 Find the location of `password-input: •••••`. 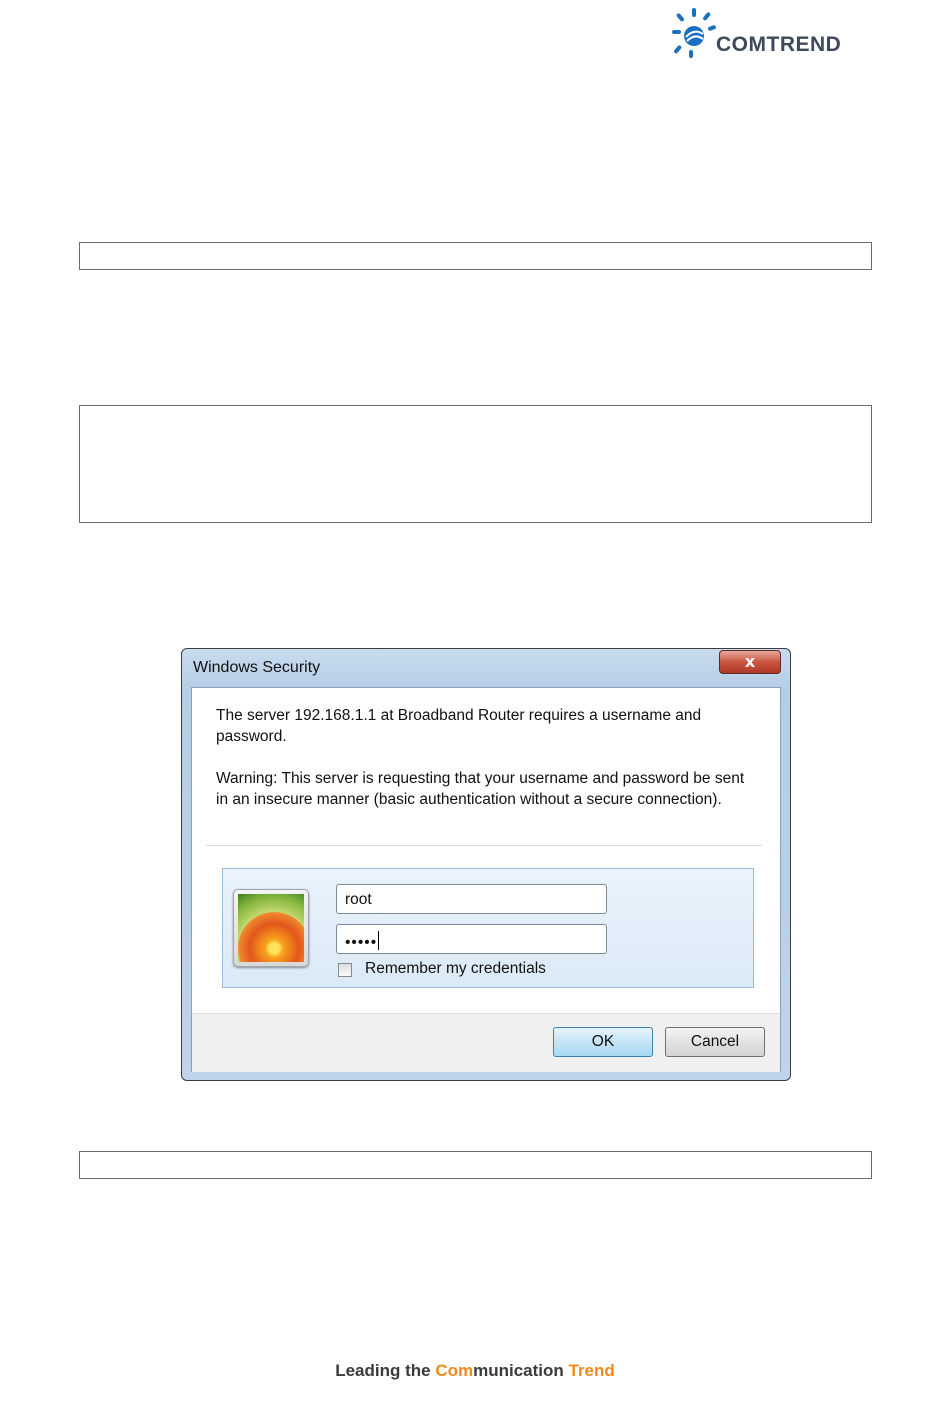

password-input: ••••• is located at coordinates (471, 939).